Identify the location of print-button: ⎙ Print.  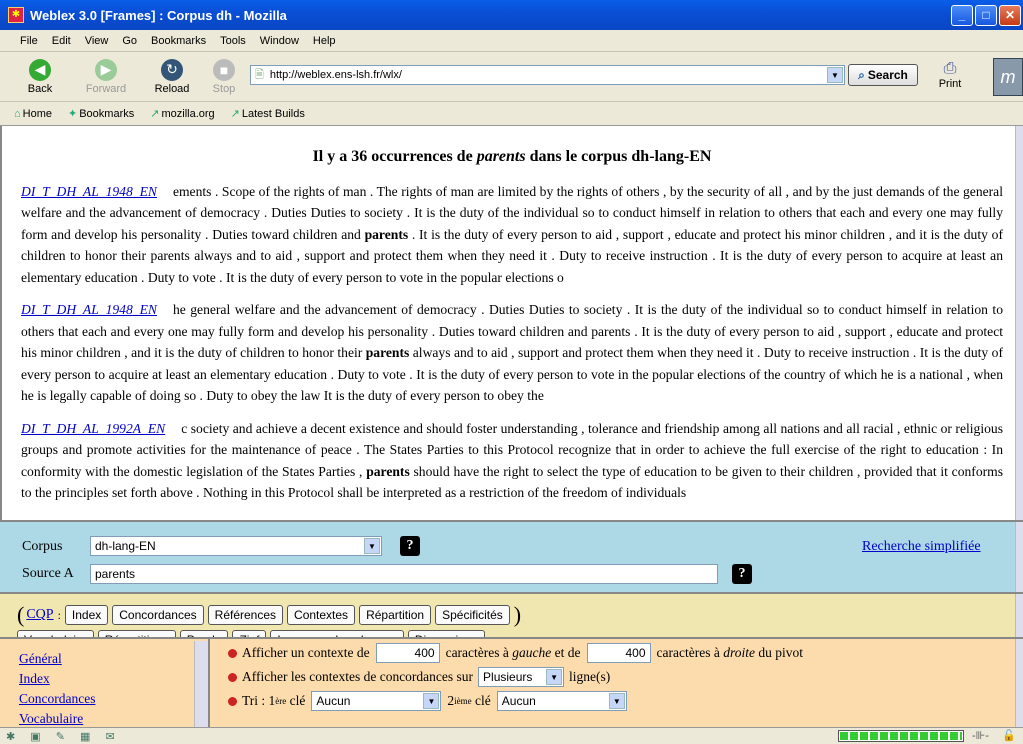
(950, 75).